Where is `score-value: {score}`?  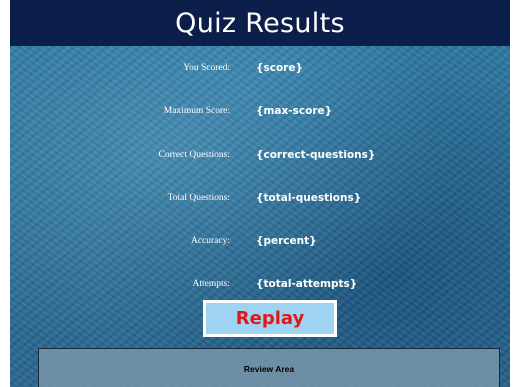 score-value: {score} is located at coordinates (279, 68).